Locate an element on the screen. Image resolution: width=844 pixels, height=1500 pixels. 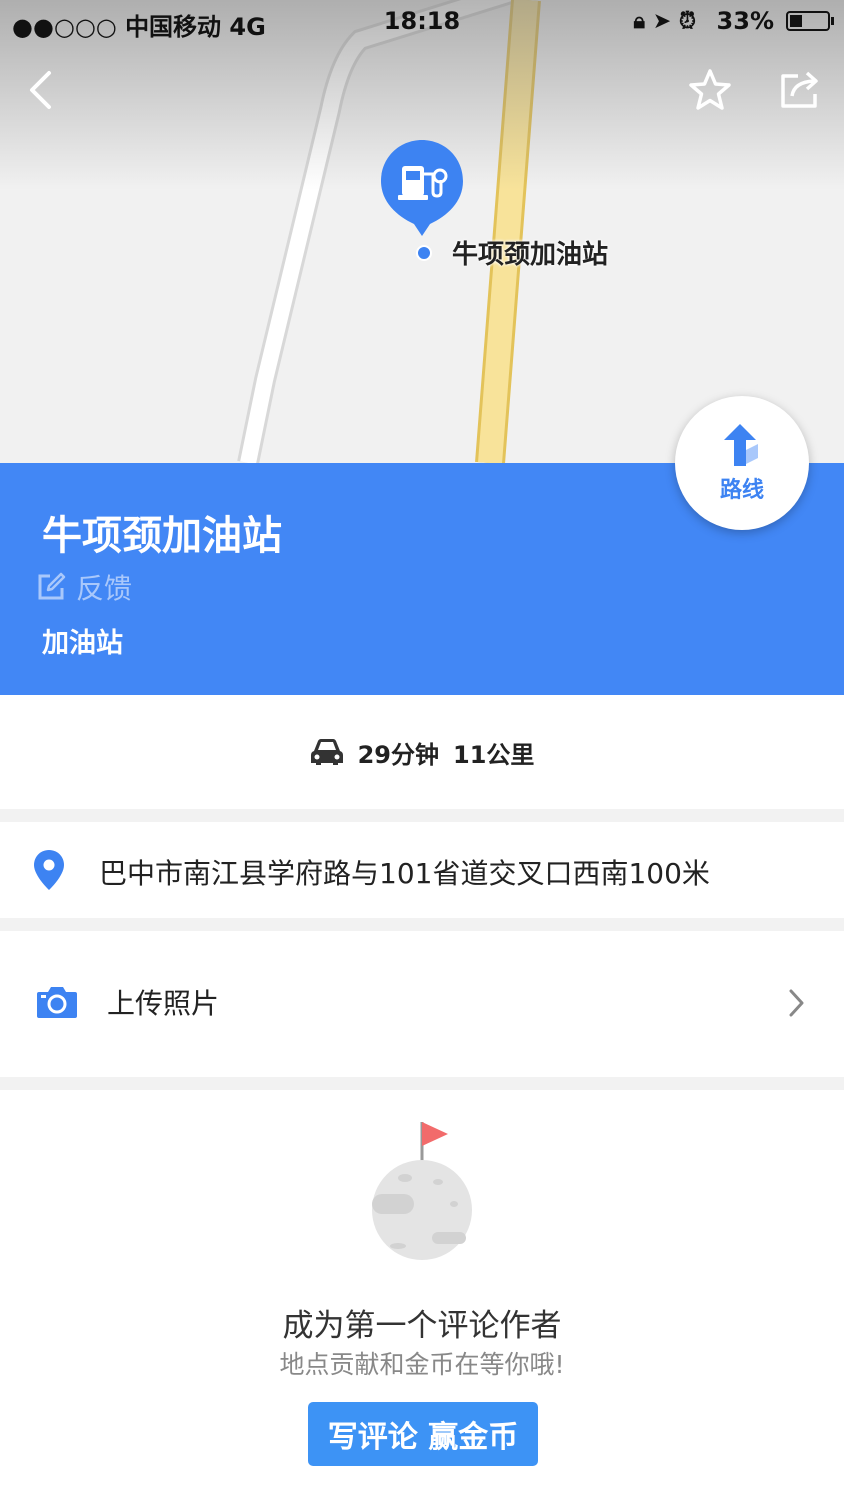
favorite-button is located at coordinates (710, 90).